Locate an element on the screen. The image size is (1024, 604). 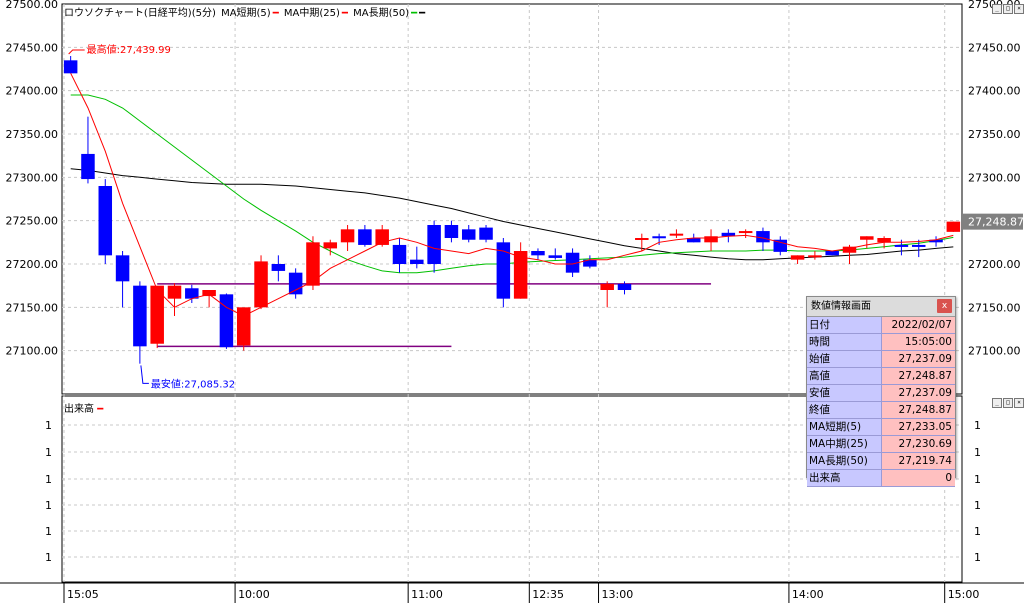
info-row: 高値 27,248.87 is located at coordinates (881, 376).